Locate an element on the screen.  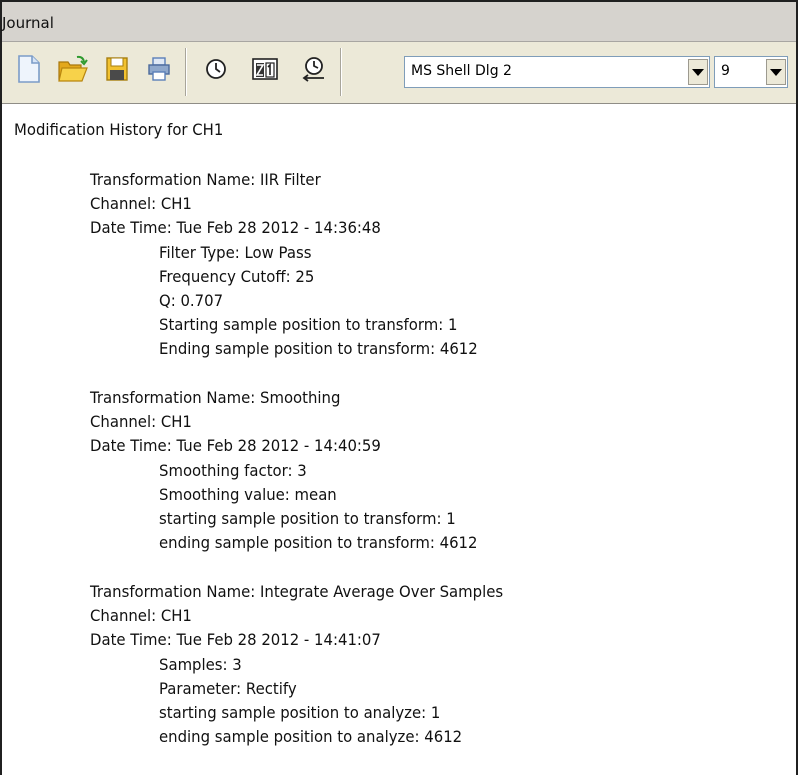
entry-datetime: Date Time: Tue Feb 28 2012 - 14:36:48 is located at coordinates (235, 227).